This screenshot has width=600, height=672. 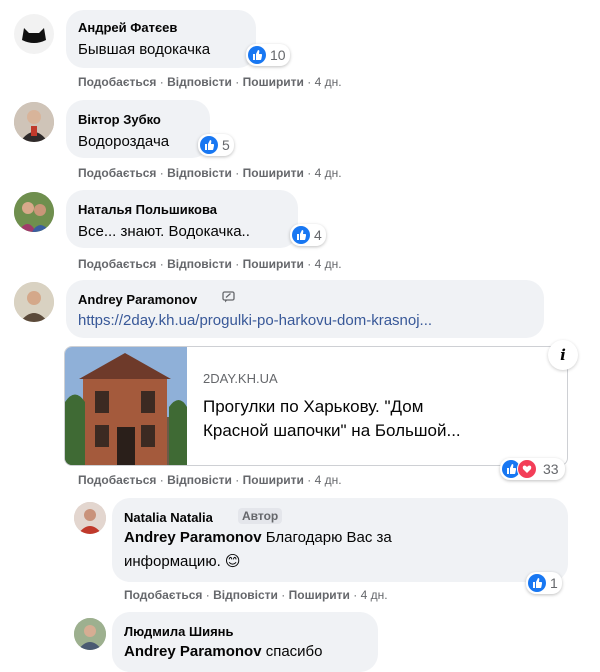 I want to click on preview-image, so click(x=126, y=406).